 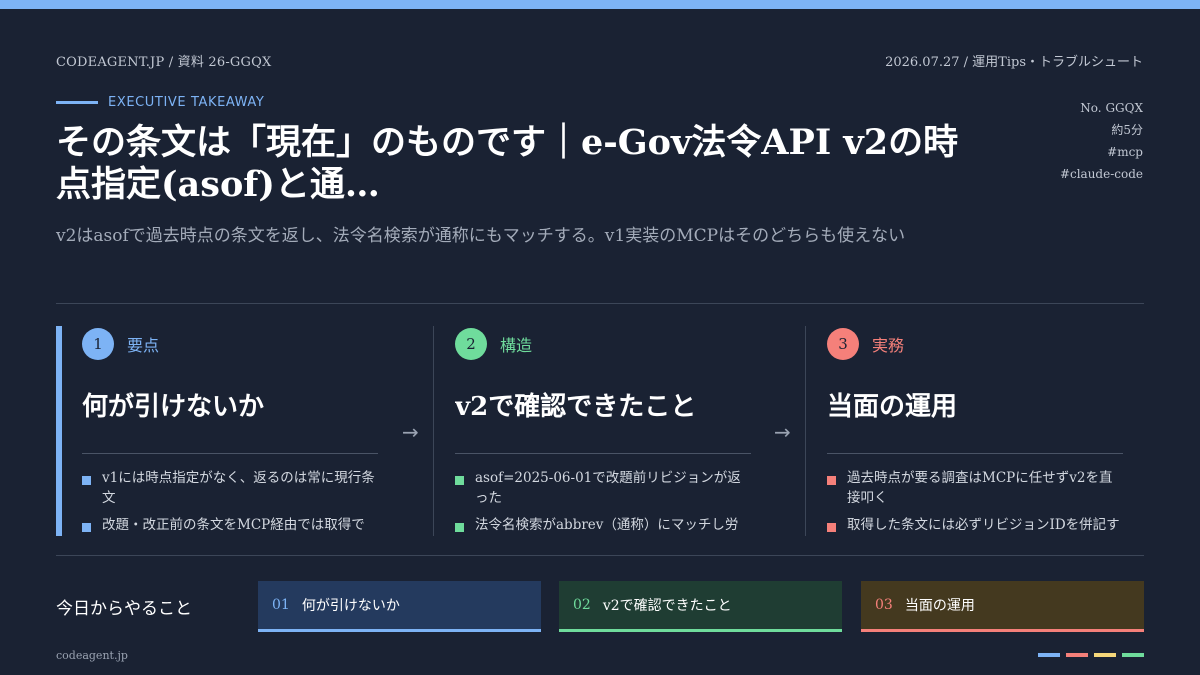 I want to click on footer-site: codeagent.jp, so click(x=92, y=655).